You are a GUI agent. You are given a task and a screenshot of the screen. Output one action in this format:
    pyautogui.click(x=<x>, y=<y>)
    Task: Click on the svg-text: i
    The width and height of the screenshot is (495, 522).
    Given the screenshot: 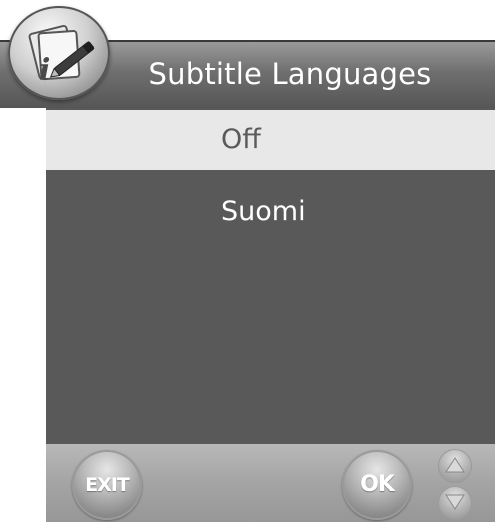 What is the action you would take?
    pyautogui.click(x=44, y=70)
    